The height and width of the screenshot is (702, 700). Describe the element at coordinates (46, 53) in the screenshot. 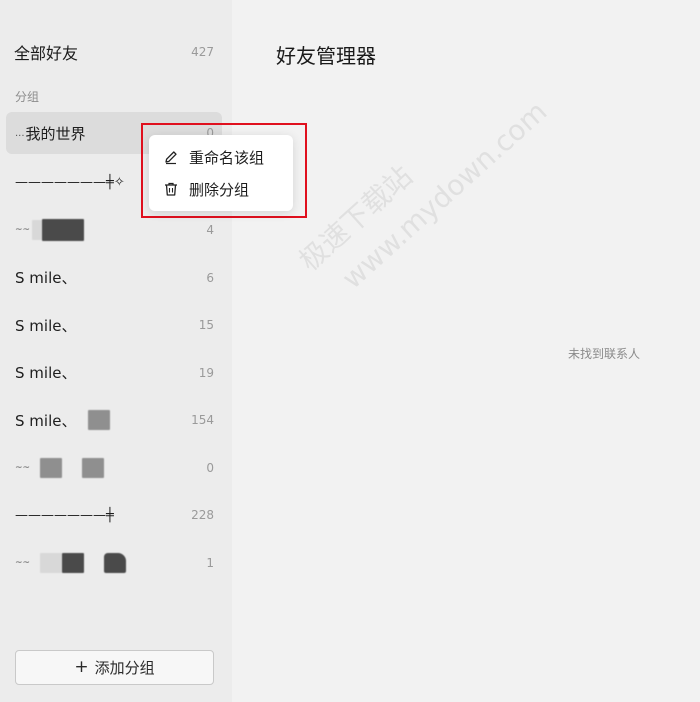

I see `all-friends-label: 全部好友` at that location.